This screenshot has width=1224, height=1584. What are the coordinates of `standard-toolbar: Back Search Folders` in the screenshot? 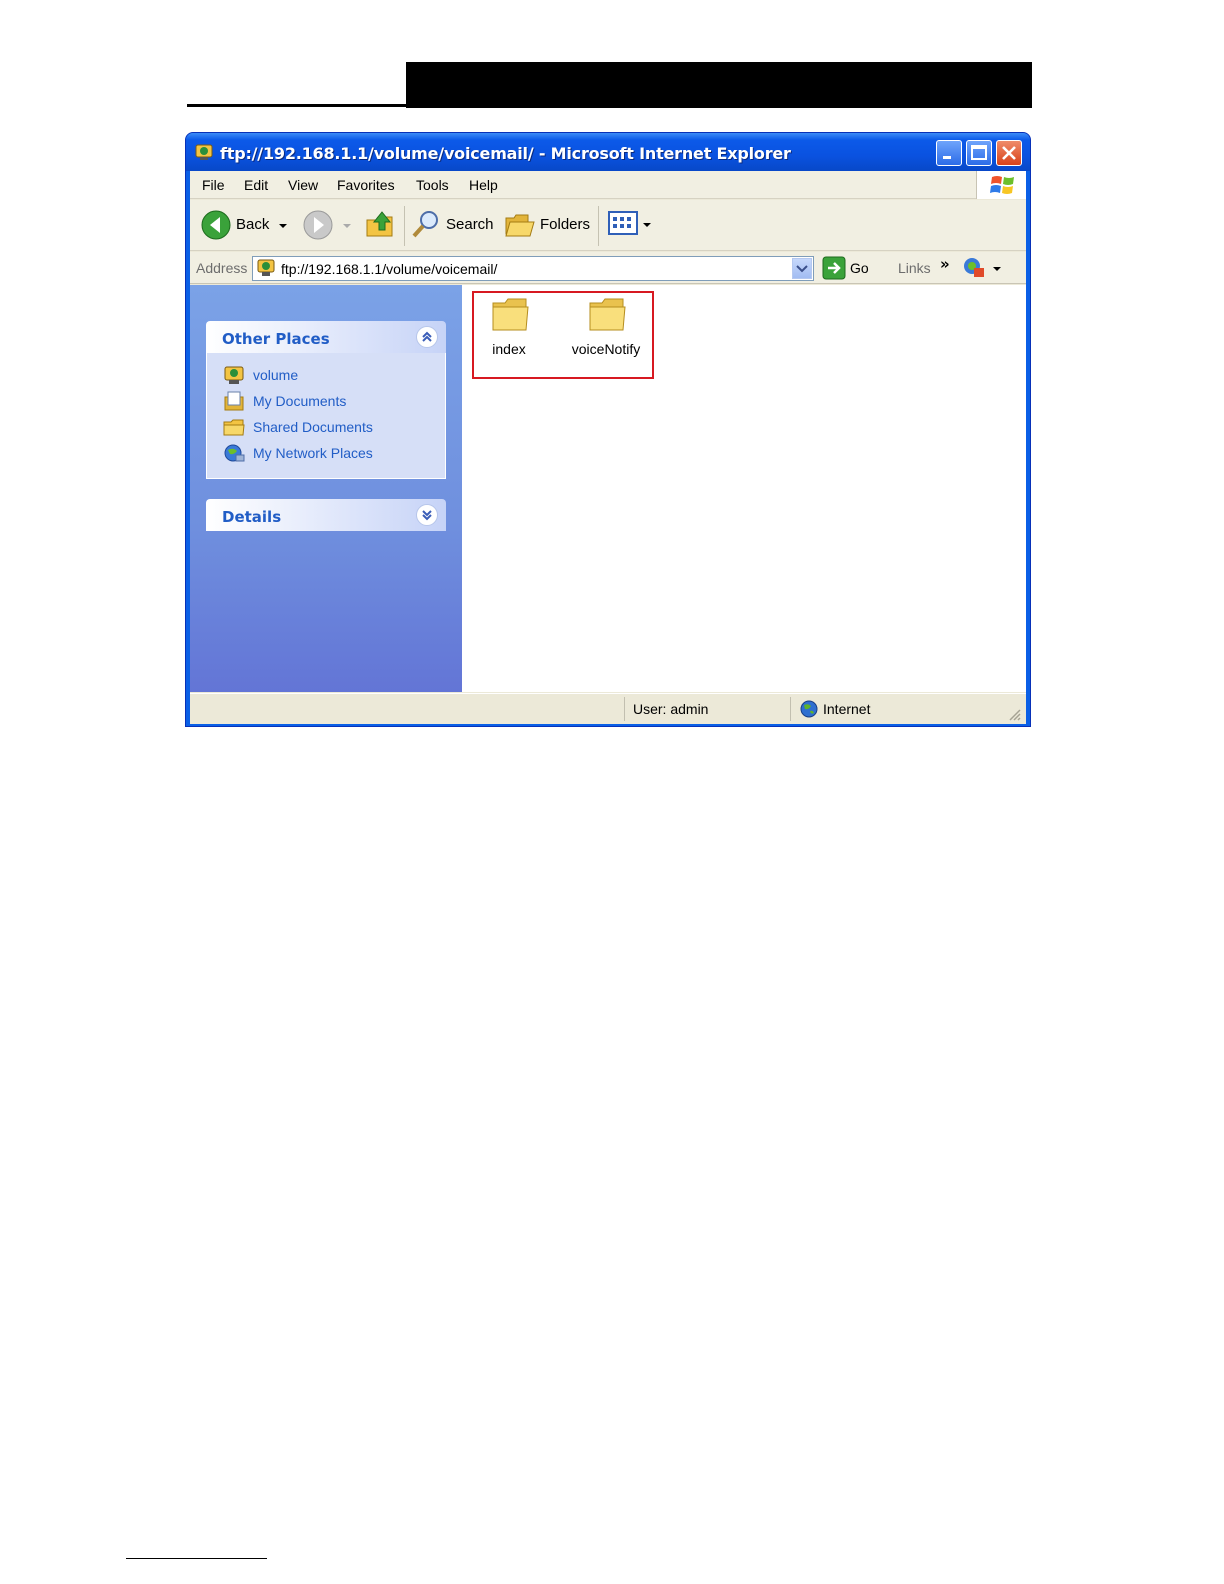 It's located at (608, 225).